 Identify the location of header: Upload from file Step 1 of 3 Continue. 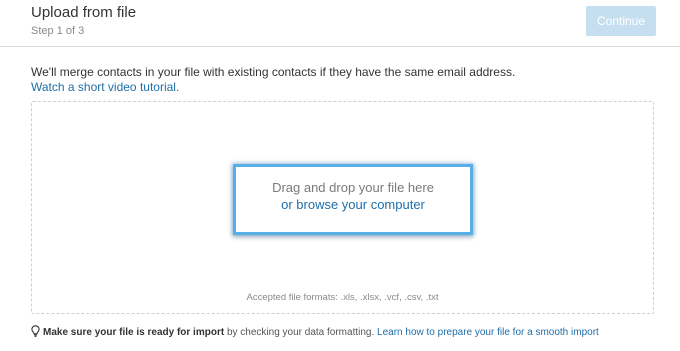
(340, 23).